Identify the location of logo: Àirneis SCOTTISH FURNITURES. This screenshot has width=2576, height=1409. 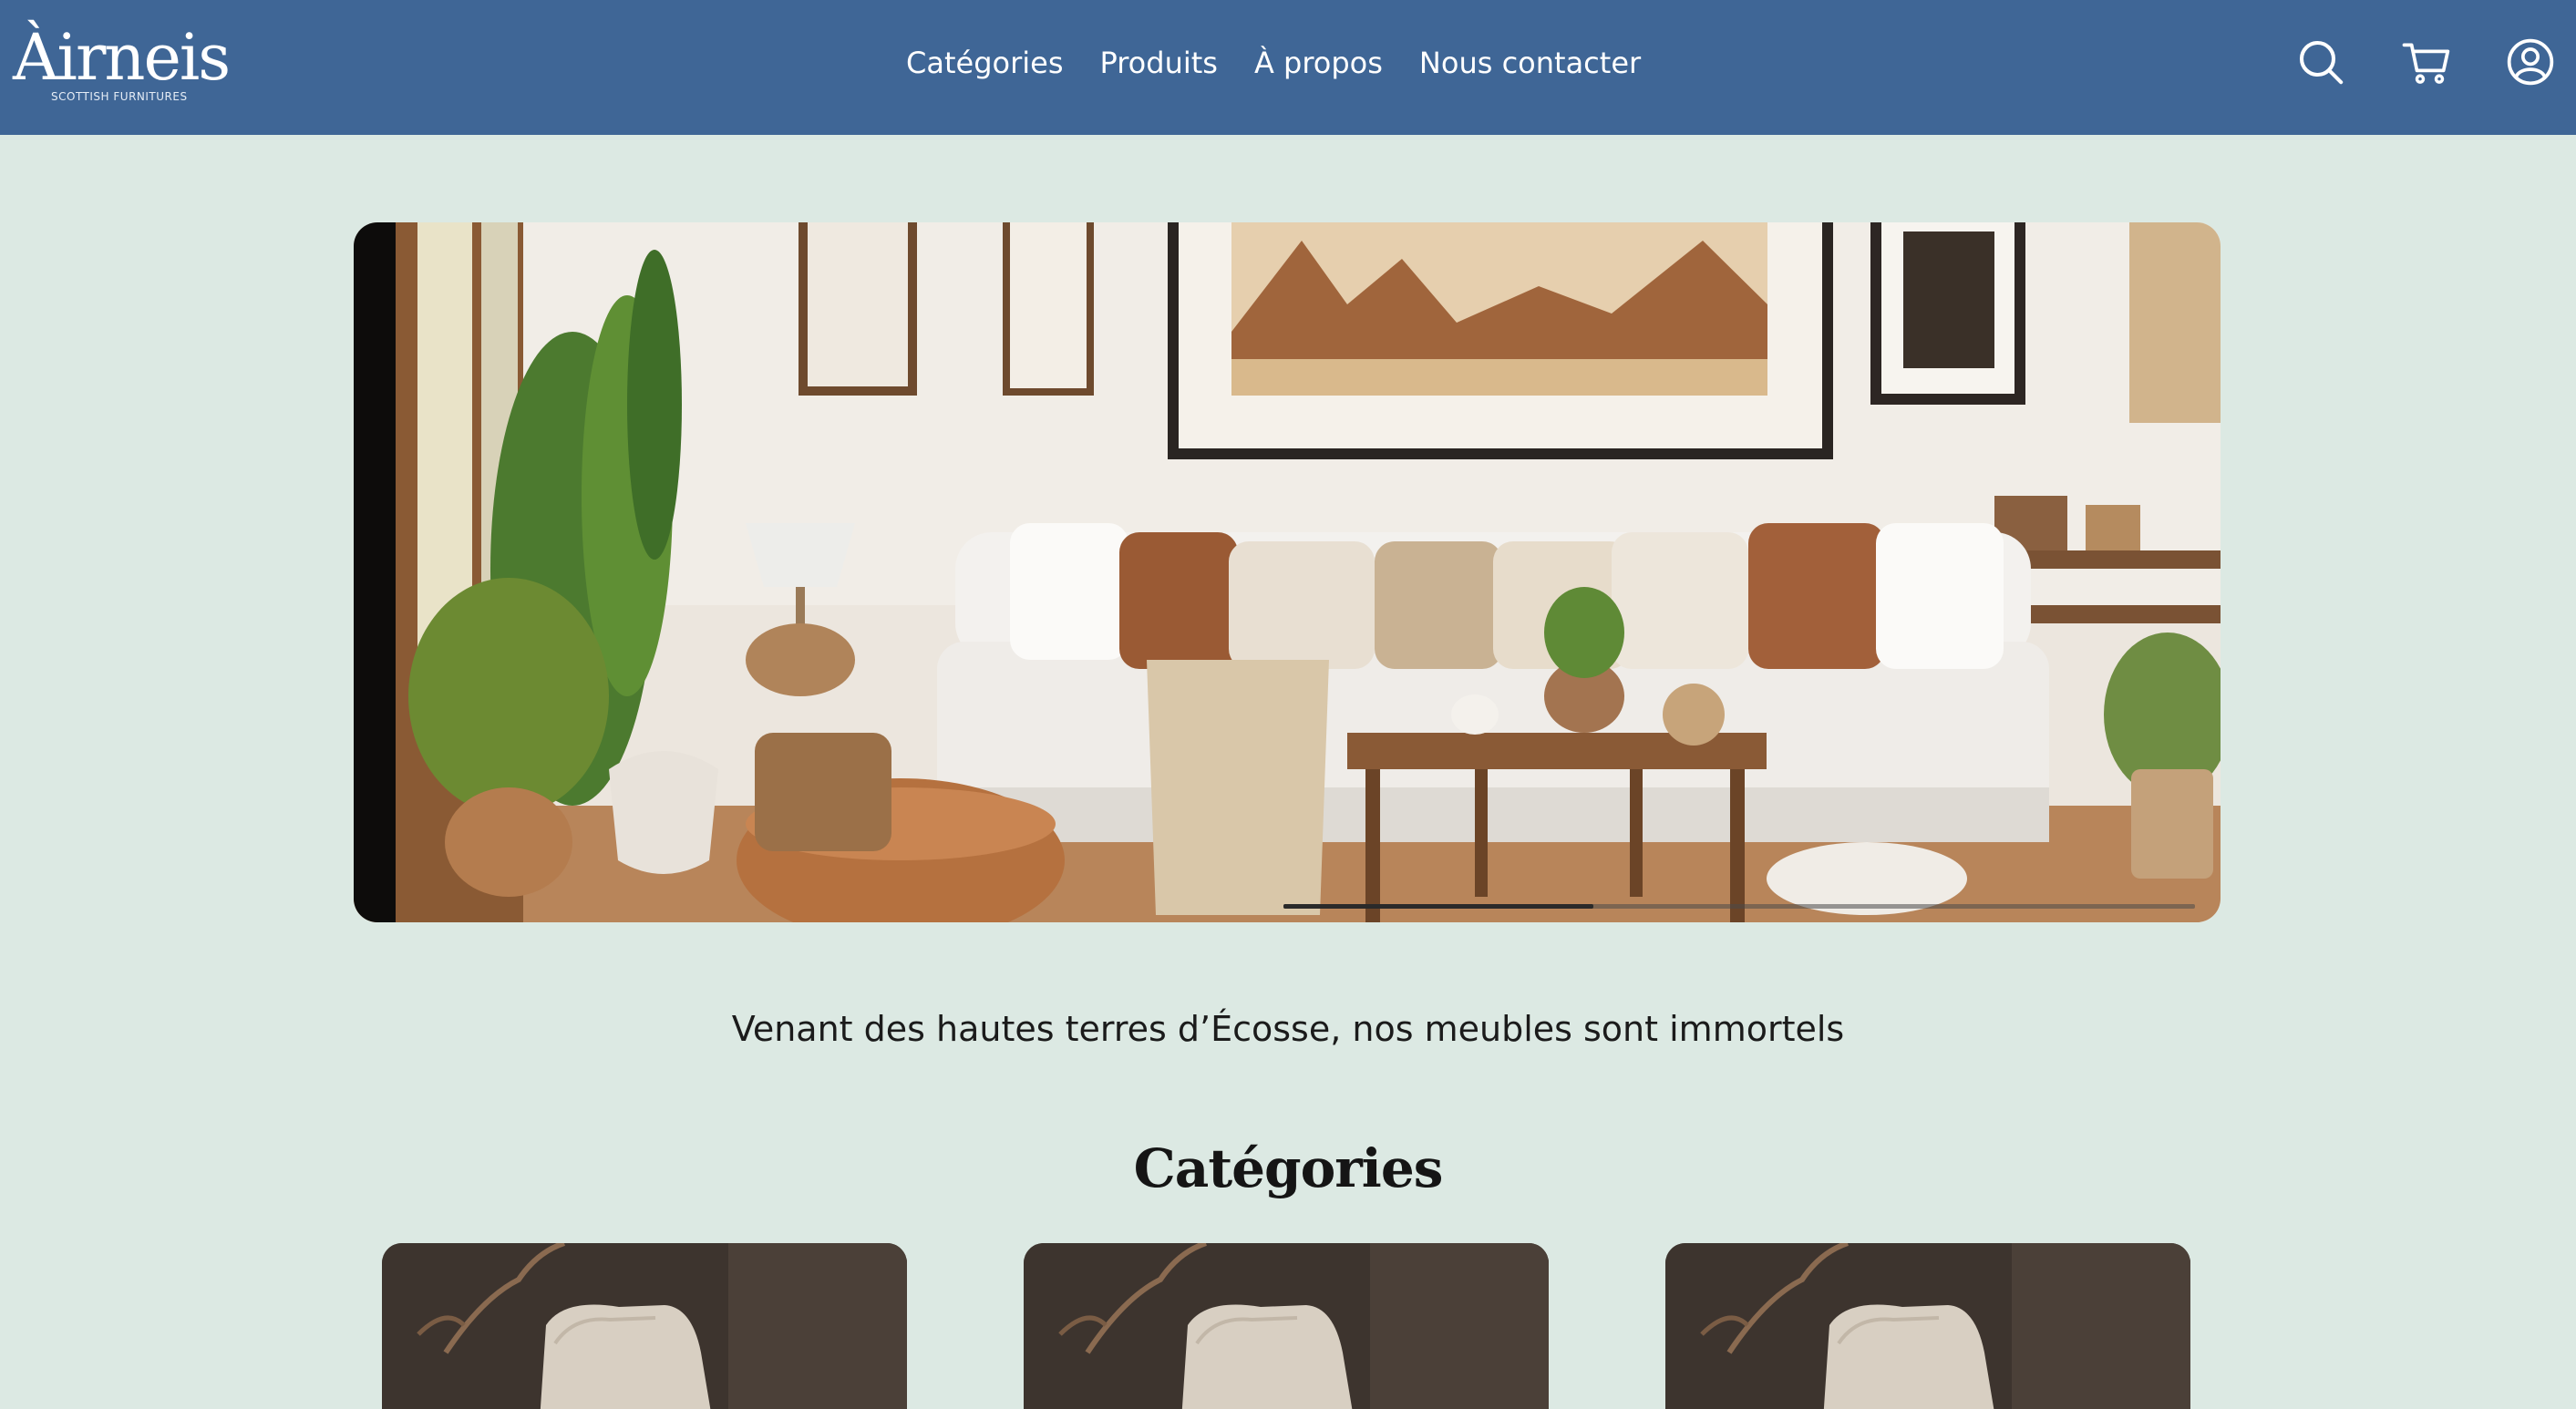
(122, 63).